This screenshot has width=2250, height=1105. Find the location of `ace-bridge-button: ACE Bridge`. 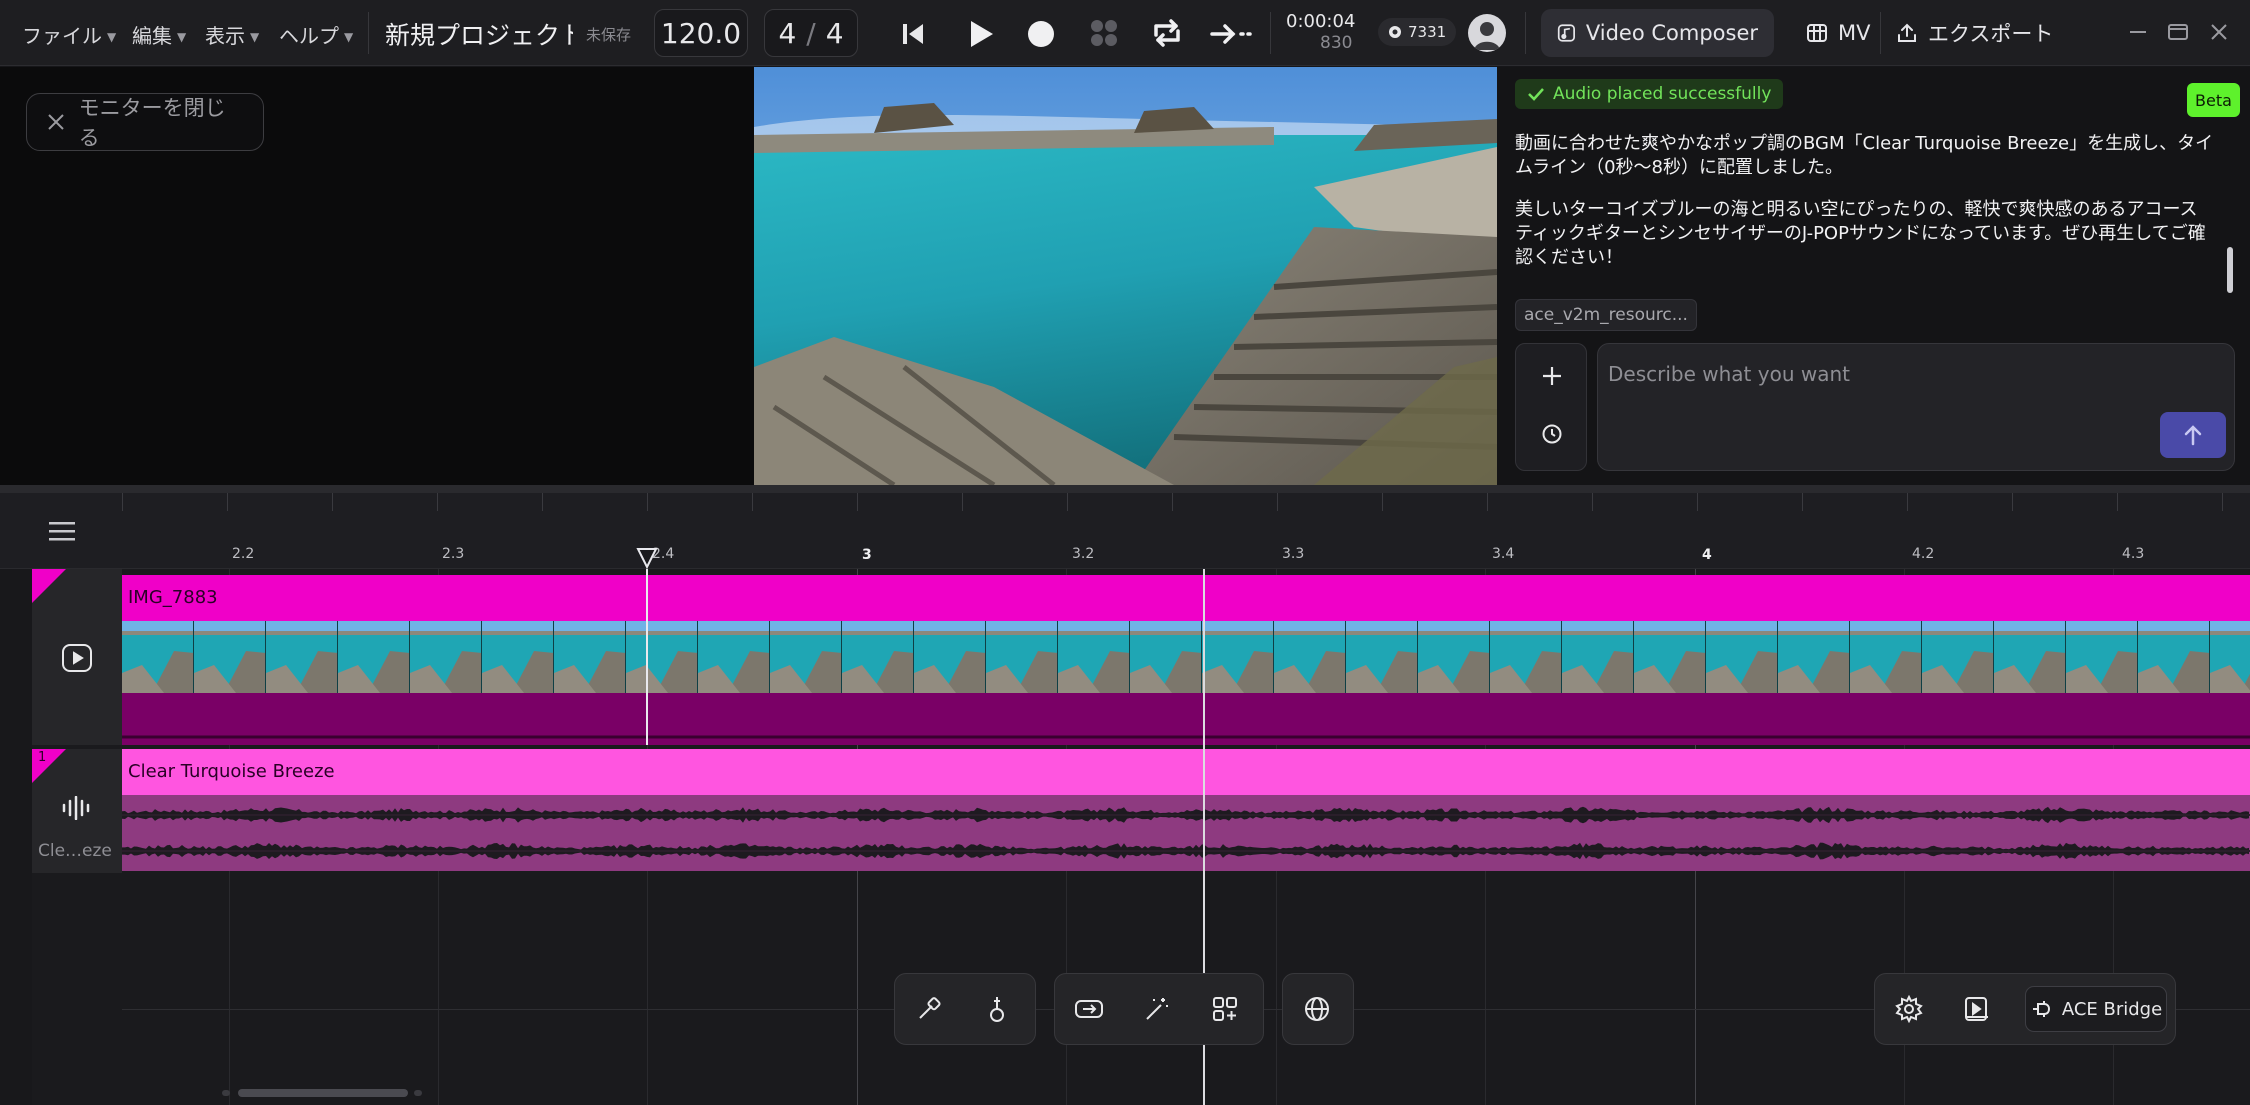

ace-bridge-button: ACE Bridge is located at coordinates (2096, 1009).